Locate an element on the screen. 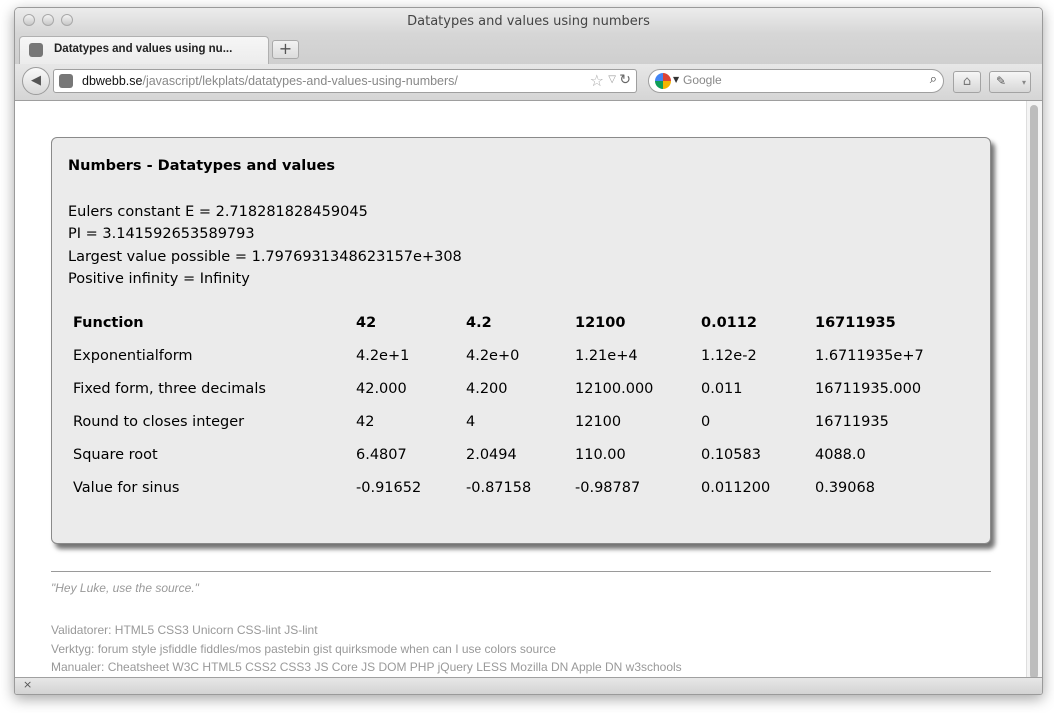 The width and height of the screenshot is (1054, 713). table-cell: 4.200 is located at coordinates (487, 388).